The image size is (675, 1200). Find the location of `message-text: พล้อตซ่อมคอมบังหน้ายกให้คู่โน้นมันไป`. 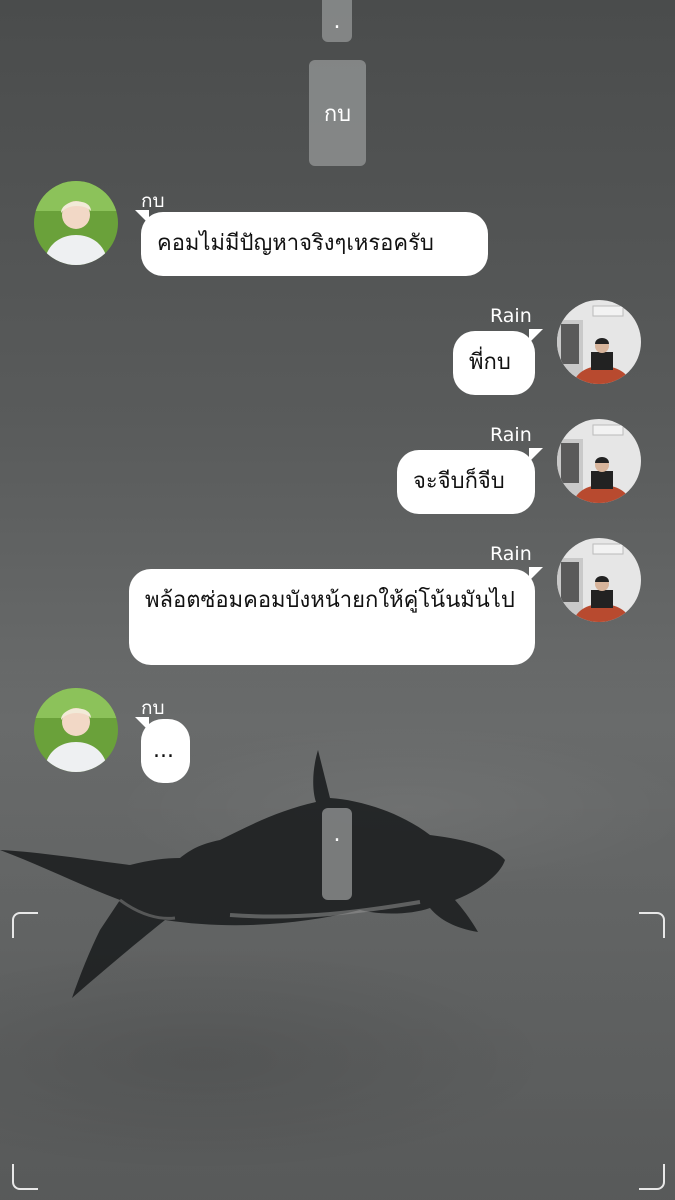

message-text: พล้อตซ่อมคอมบังหน้ายกให้คู่โน้นมันไป is located at coordinates (330, 600).